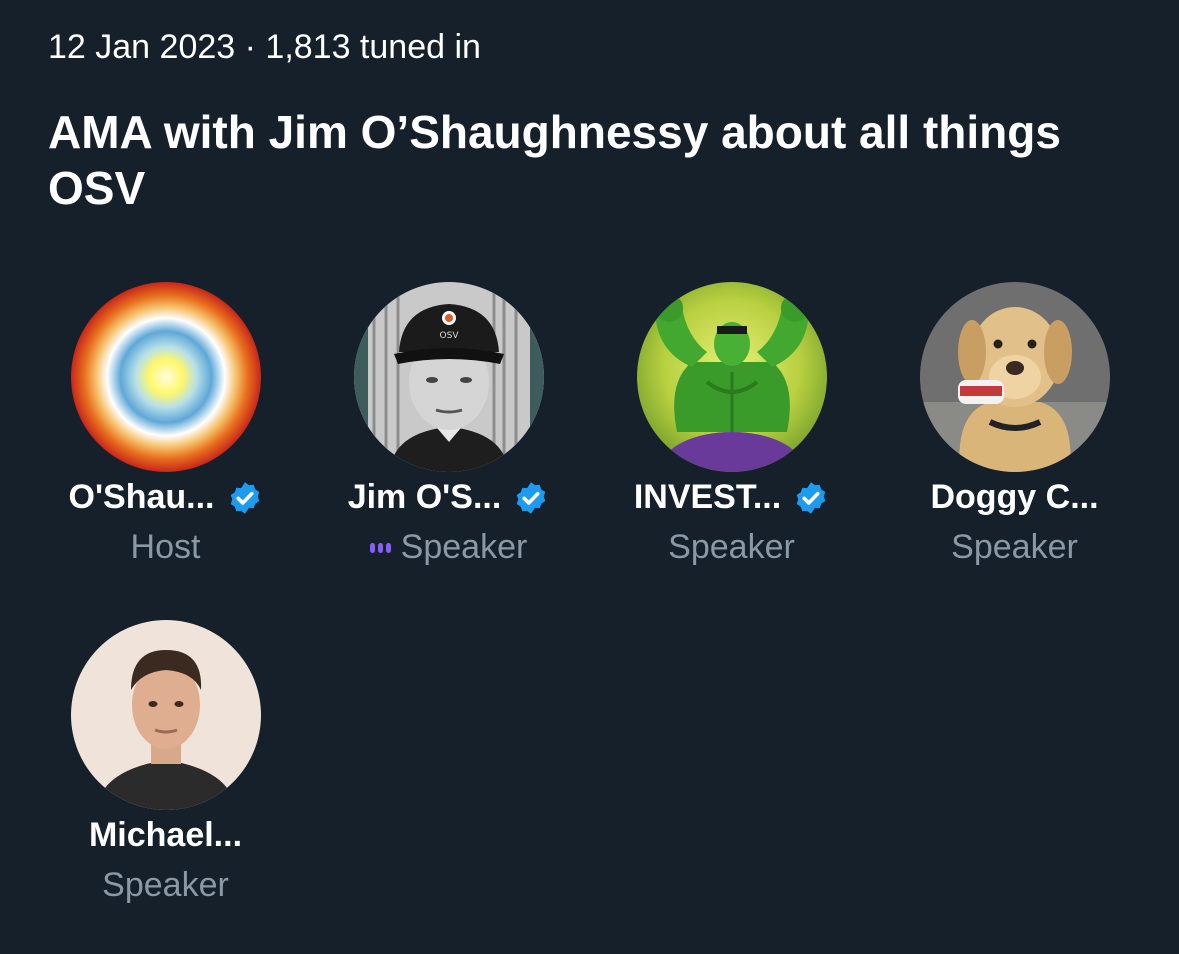 Image resolution: width=1179 pixels, height=954 pixels. Describe the element at coordinates (166, 377) in the screenshot. I see `gradient-circle-avatar` at that location.